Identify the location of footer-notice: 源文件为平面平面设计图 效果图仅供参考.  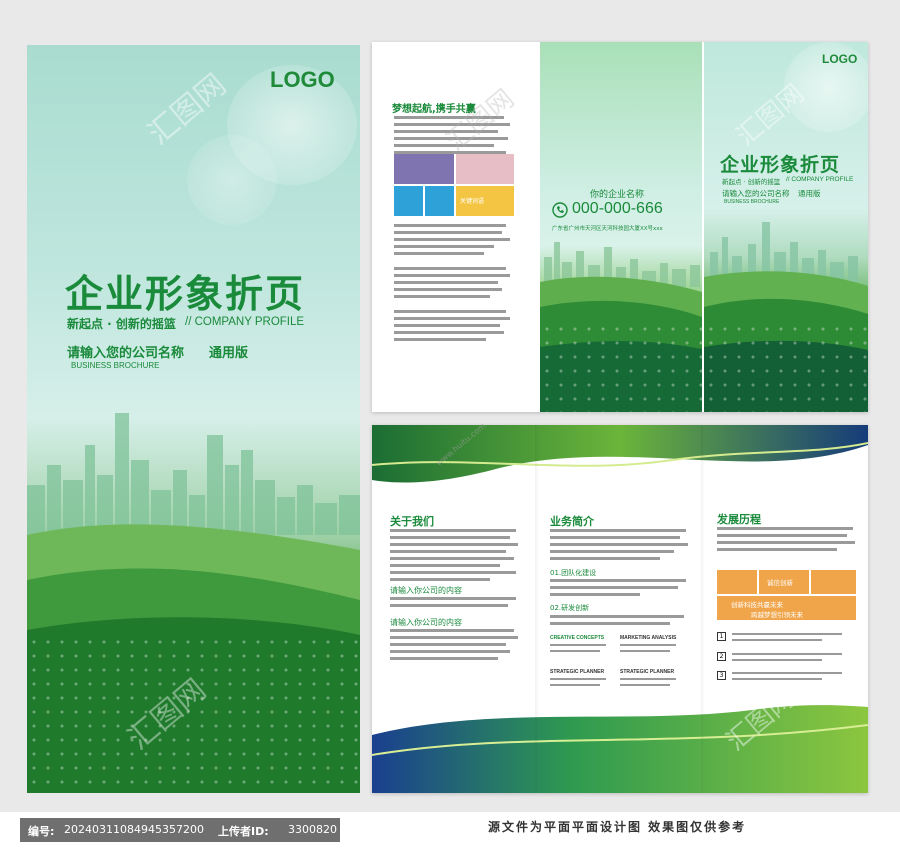
(617, 827).